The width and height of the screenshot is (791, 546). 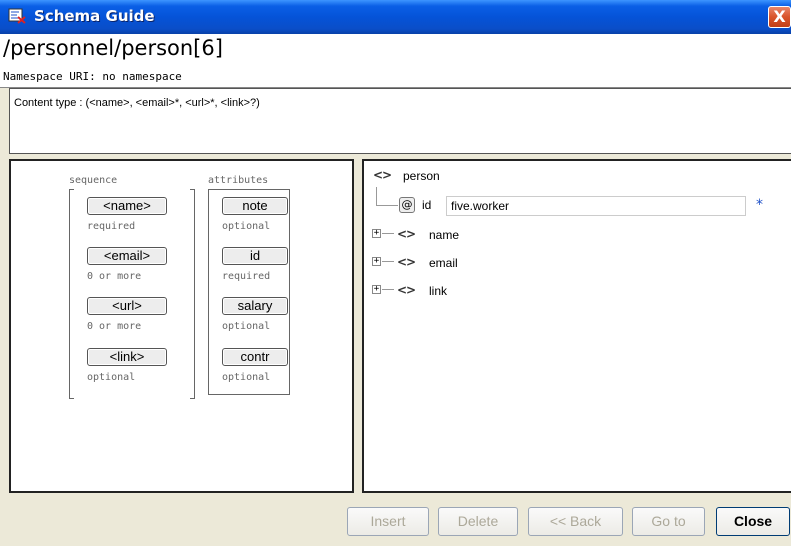 I want to click on attribute-id-value-input: five.worker, so click(x=596, y=206).